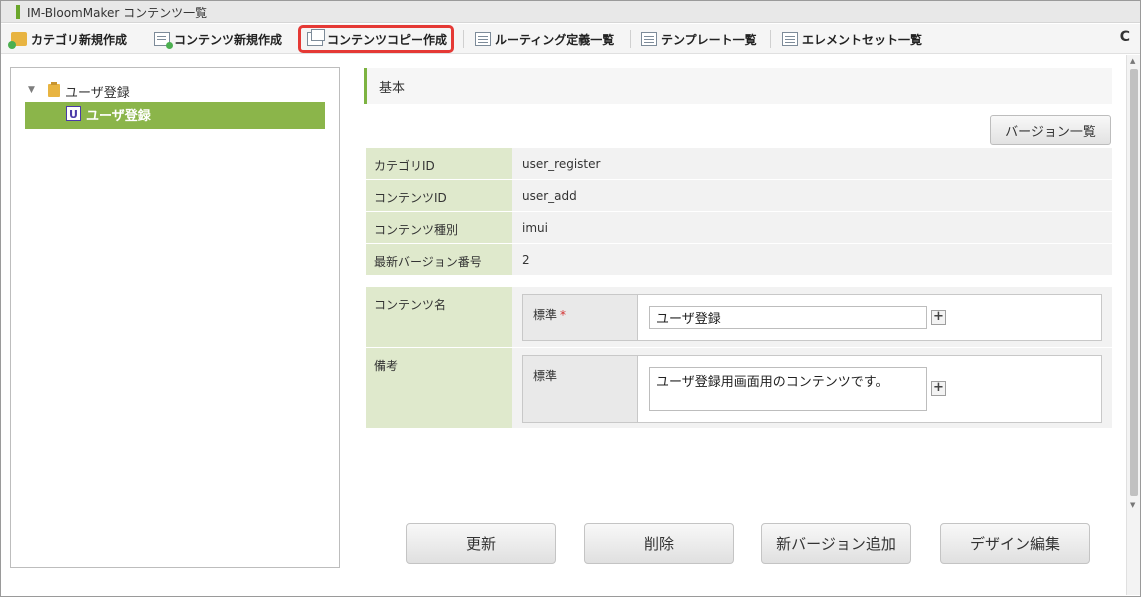 This screenshot has height=597, width=1141. What do you see at coordinates (163, 40) in the screenshot?
I see `document-add-icon` at bounding box center [163, 40].